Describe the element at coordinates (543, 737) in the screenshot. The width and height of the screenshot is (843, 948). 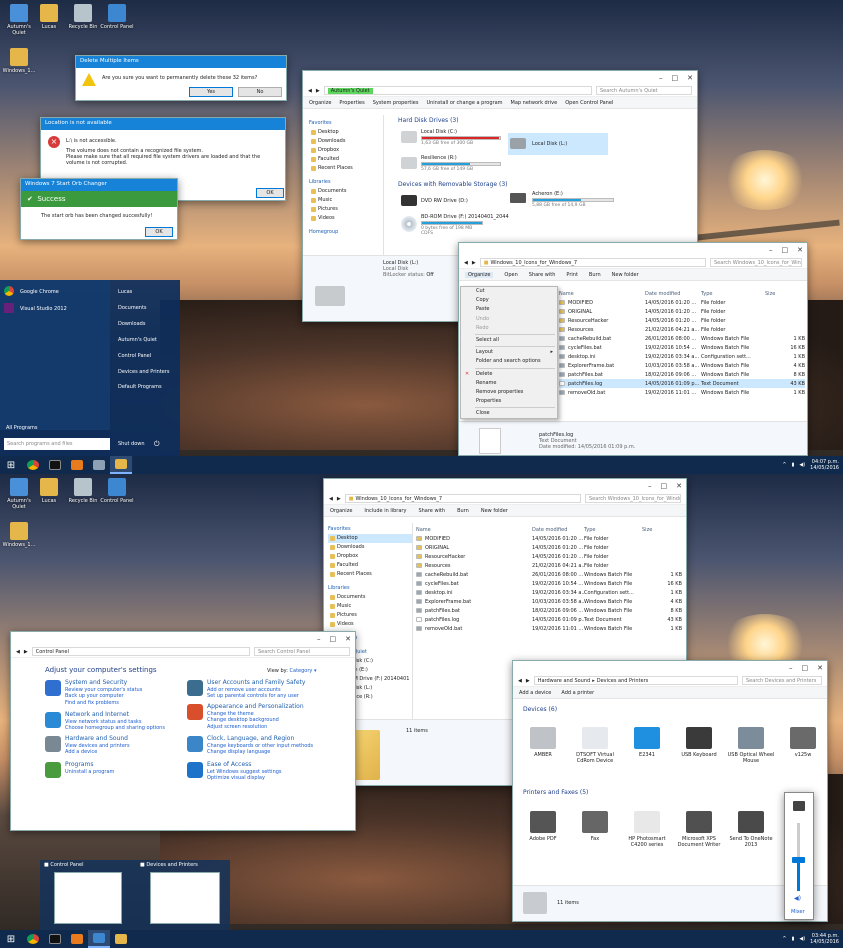
I see `device-item: AMBER` at that location.